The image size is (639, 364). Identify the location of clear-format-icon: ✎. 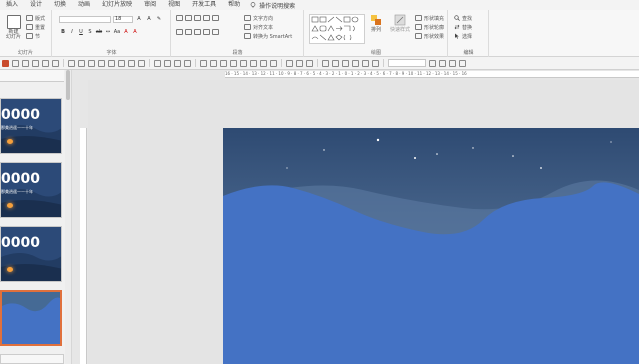
(159, 19).